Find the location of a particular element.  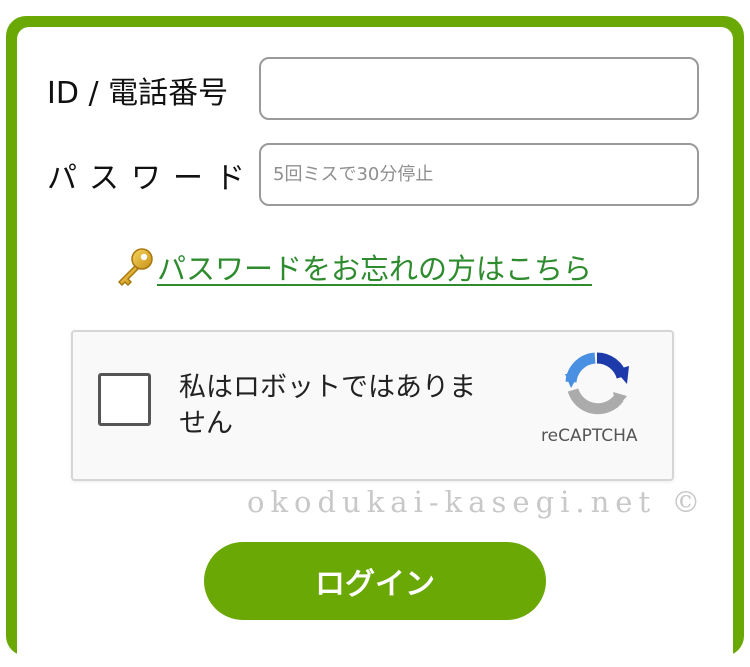

id-input is located at coordinates (479, 88).